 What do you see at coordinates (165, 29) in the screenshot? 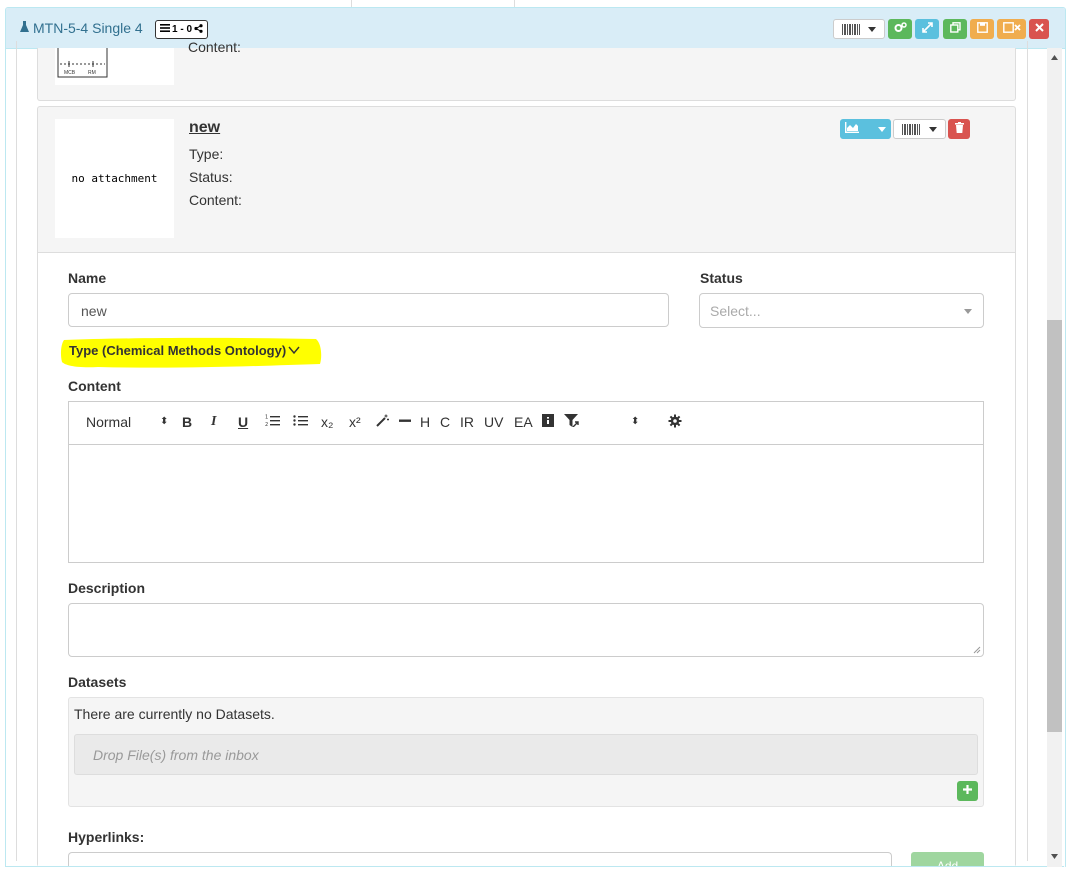
I see `list-icon` at bounding box center [165, 29].